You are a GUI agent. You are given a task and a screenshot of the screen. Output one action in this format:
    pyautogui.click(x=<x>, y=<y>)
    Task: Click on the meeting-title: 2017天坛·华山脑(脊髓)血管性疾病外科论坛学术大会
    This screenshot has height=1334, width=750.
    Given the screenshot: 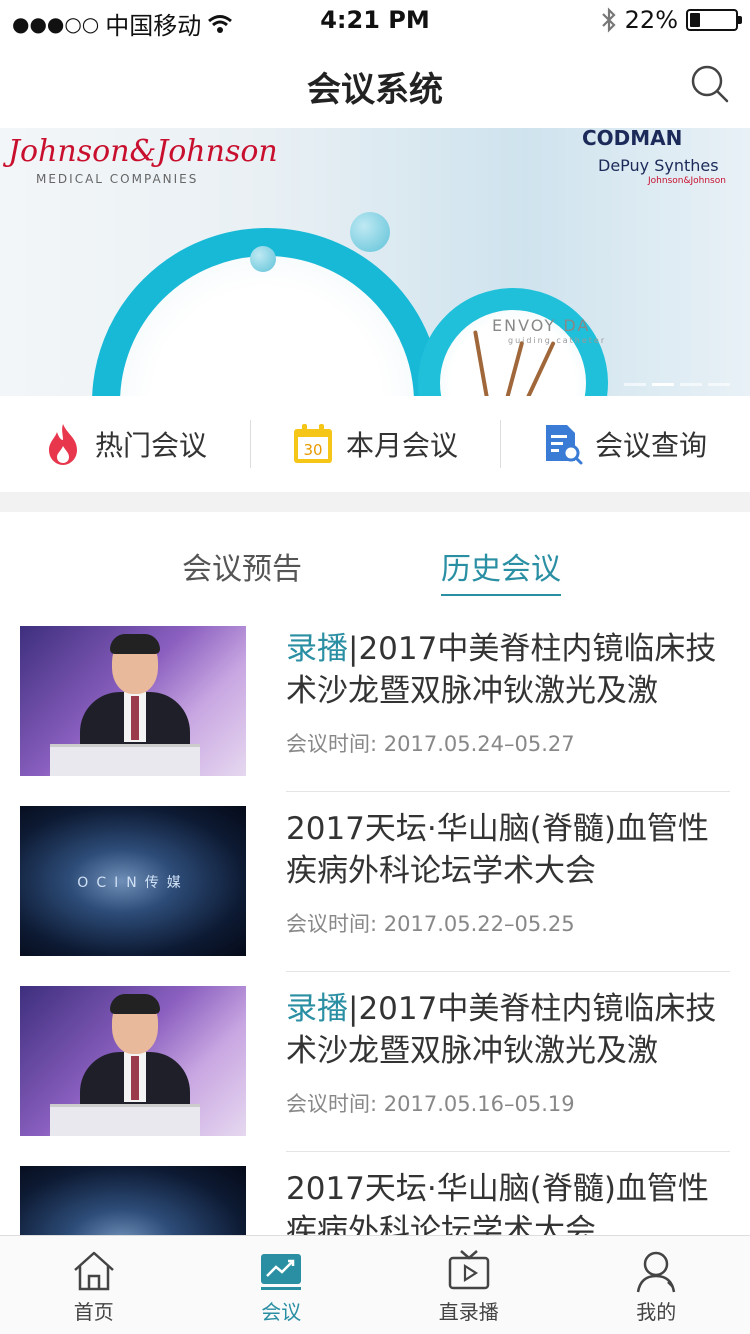 What is the action you would take?
    pyautogui.click(x=497, y=850)
    